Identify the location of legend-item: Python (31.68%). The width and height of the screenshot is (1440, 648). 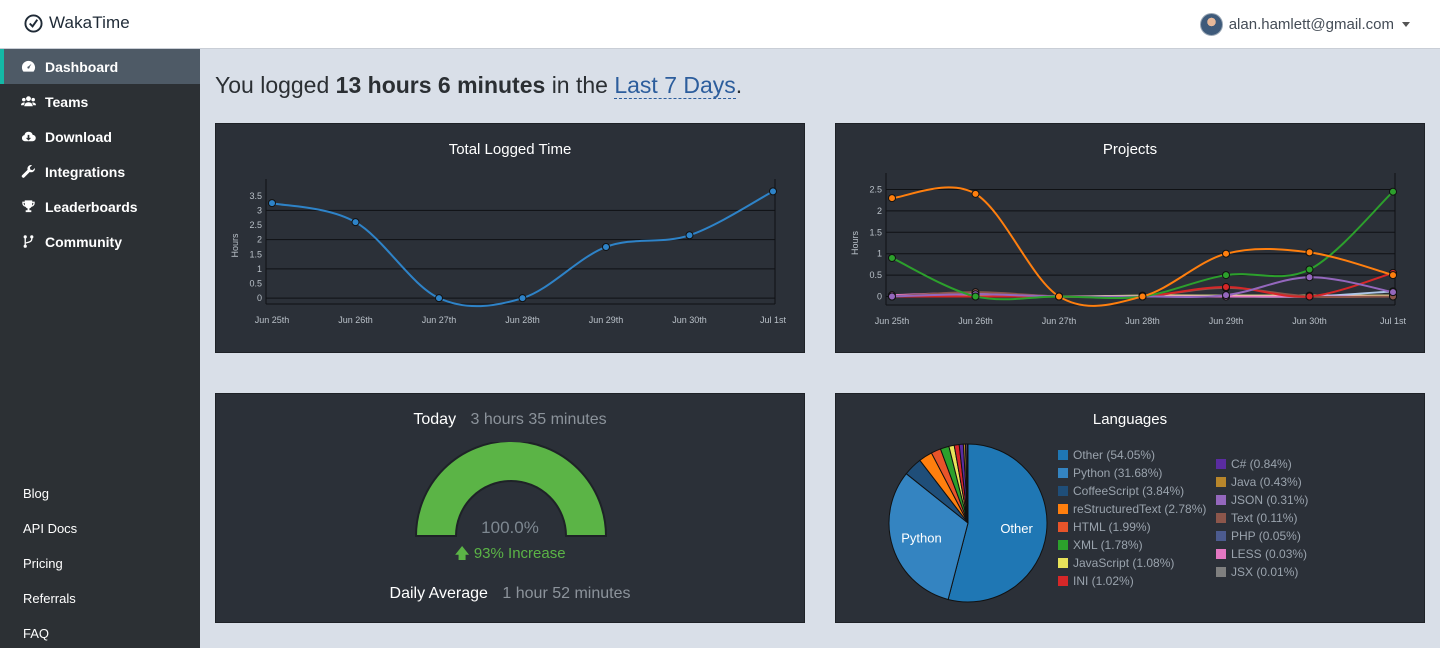
(1132, 473).